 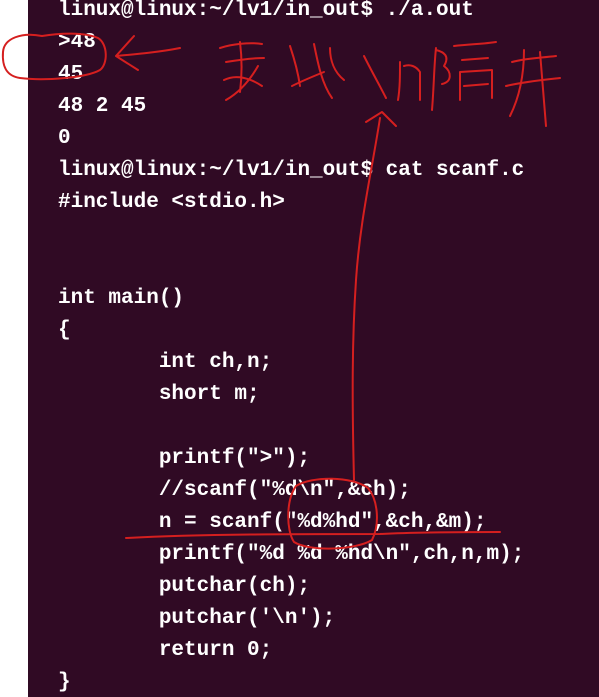 What do you see at coordinates (71, 74) in the screenshot?
I see `terminal-line-input-2: 45` at bounding box center [71, 74].